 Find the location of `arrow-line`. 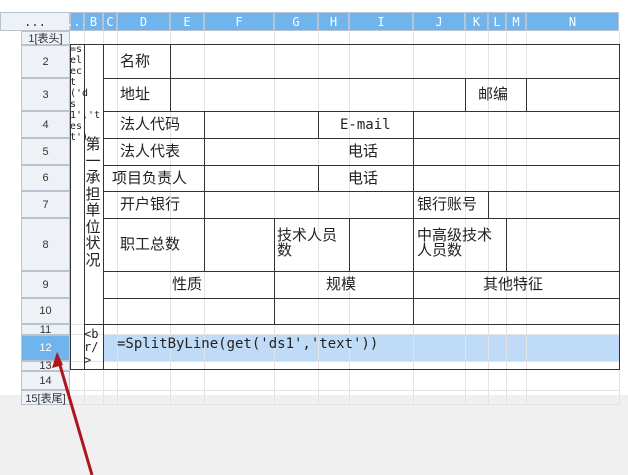

arrow-line is located at coordinates (74, 414).